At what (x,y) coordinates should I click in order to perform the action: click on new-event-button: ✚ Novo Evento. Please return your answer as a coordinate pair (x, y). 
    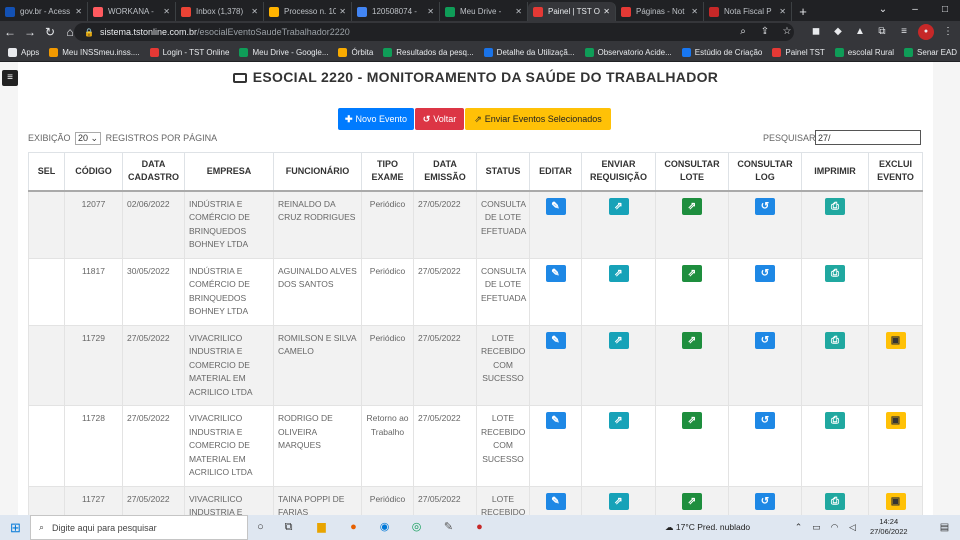
    Looking at the image, I should click on (376, 119).